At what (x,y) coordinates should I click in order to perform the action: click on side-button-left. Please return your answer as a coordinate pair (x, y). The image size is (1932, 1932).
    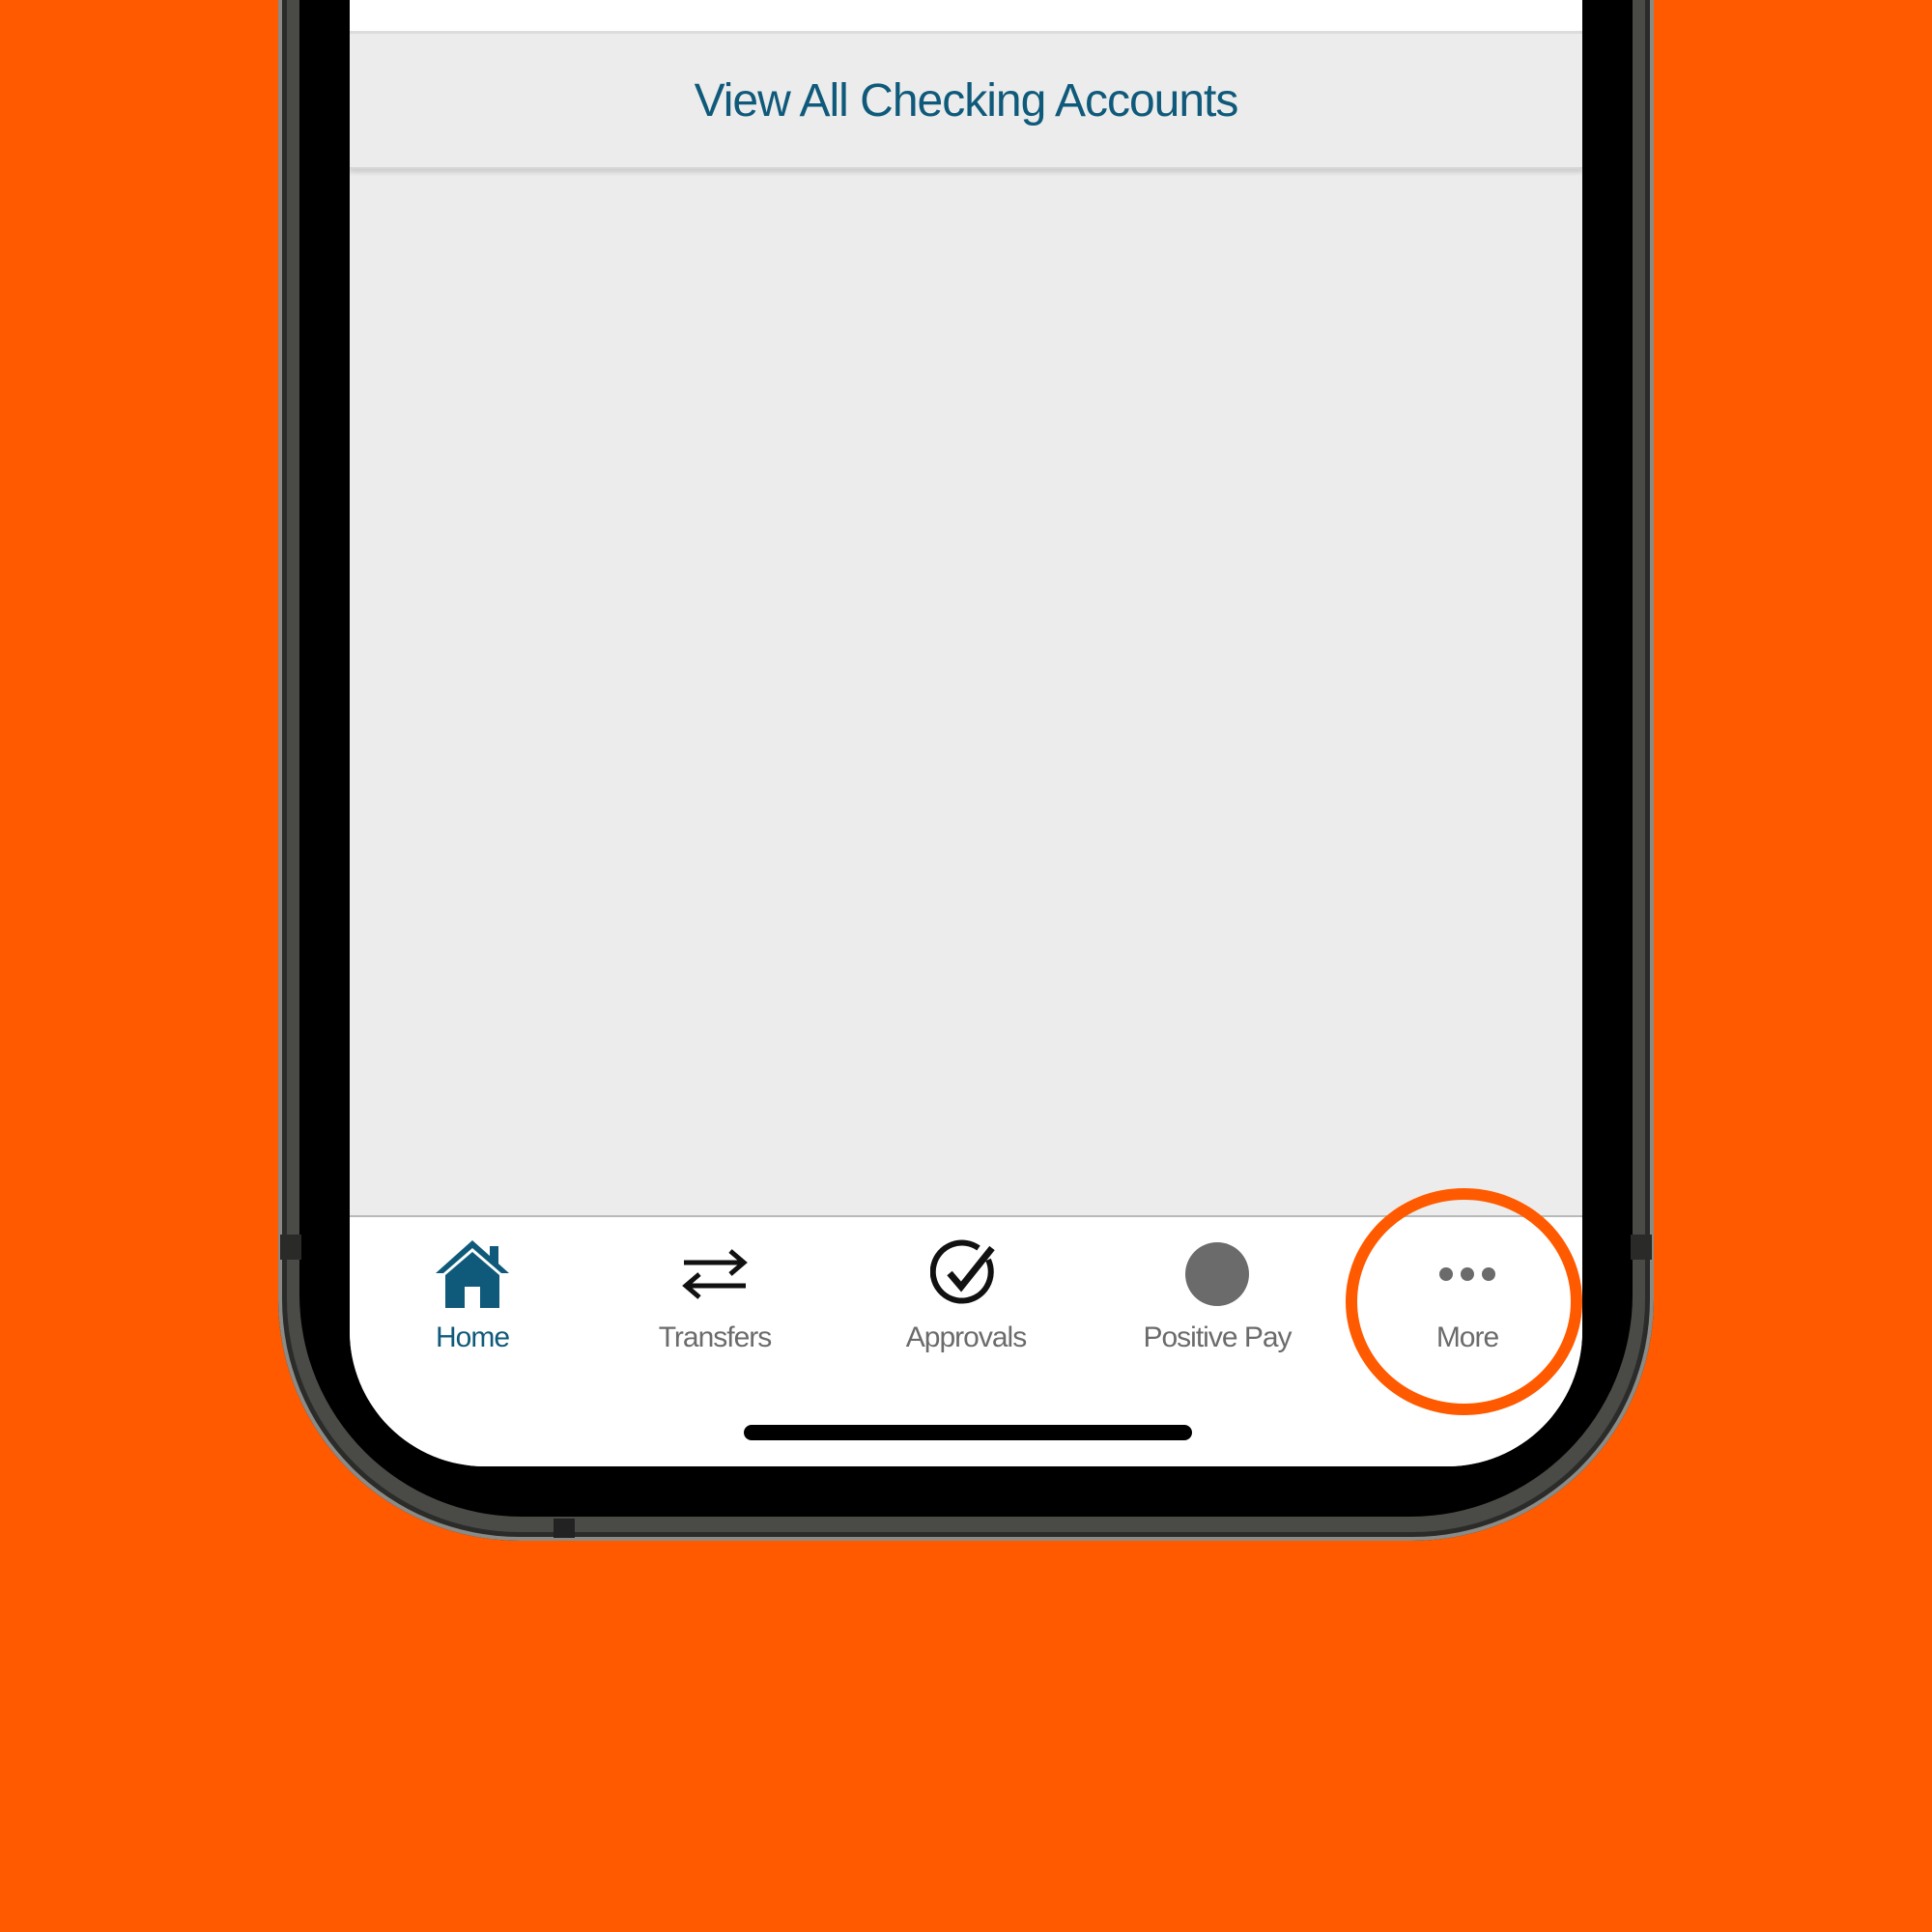
    Looking at the image, I should click on (290, 1247).